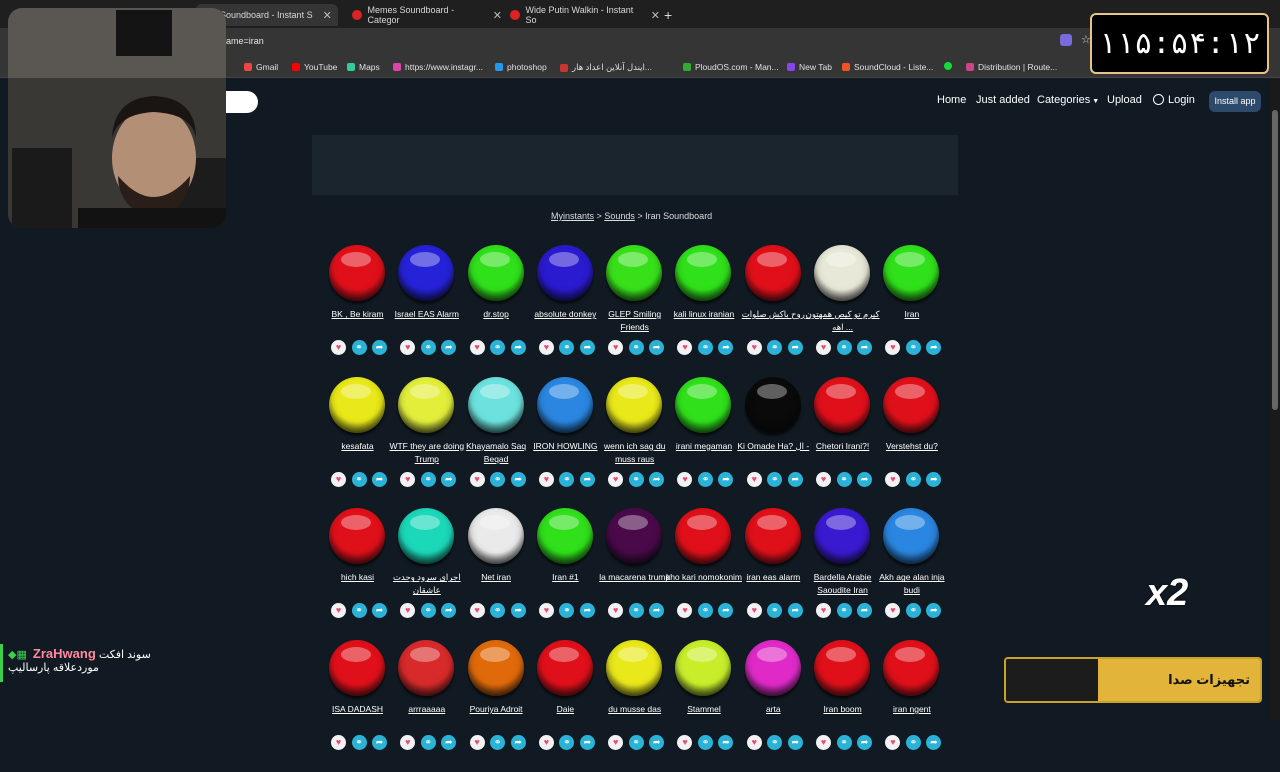 The image size is (1280, 772). What do you see at coordinates (911, 314) in the screenshot?
I see `sound-label: Iran` at bounding box center [911, 314].